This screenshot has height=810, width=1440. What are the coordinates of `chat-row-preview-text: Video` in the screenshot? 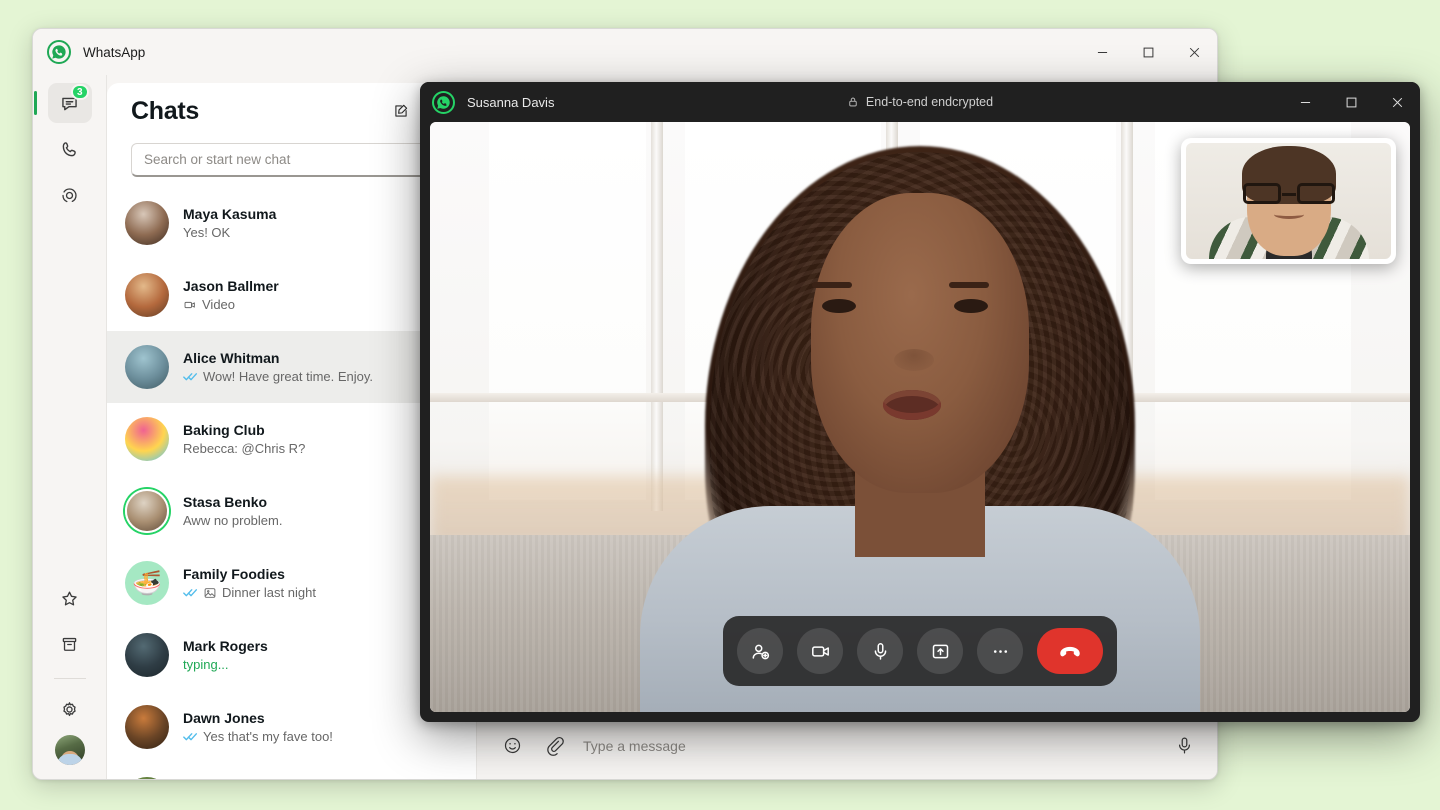 It's located at (219, 304).